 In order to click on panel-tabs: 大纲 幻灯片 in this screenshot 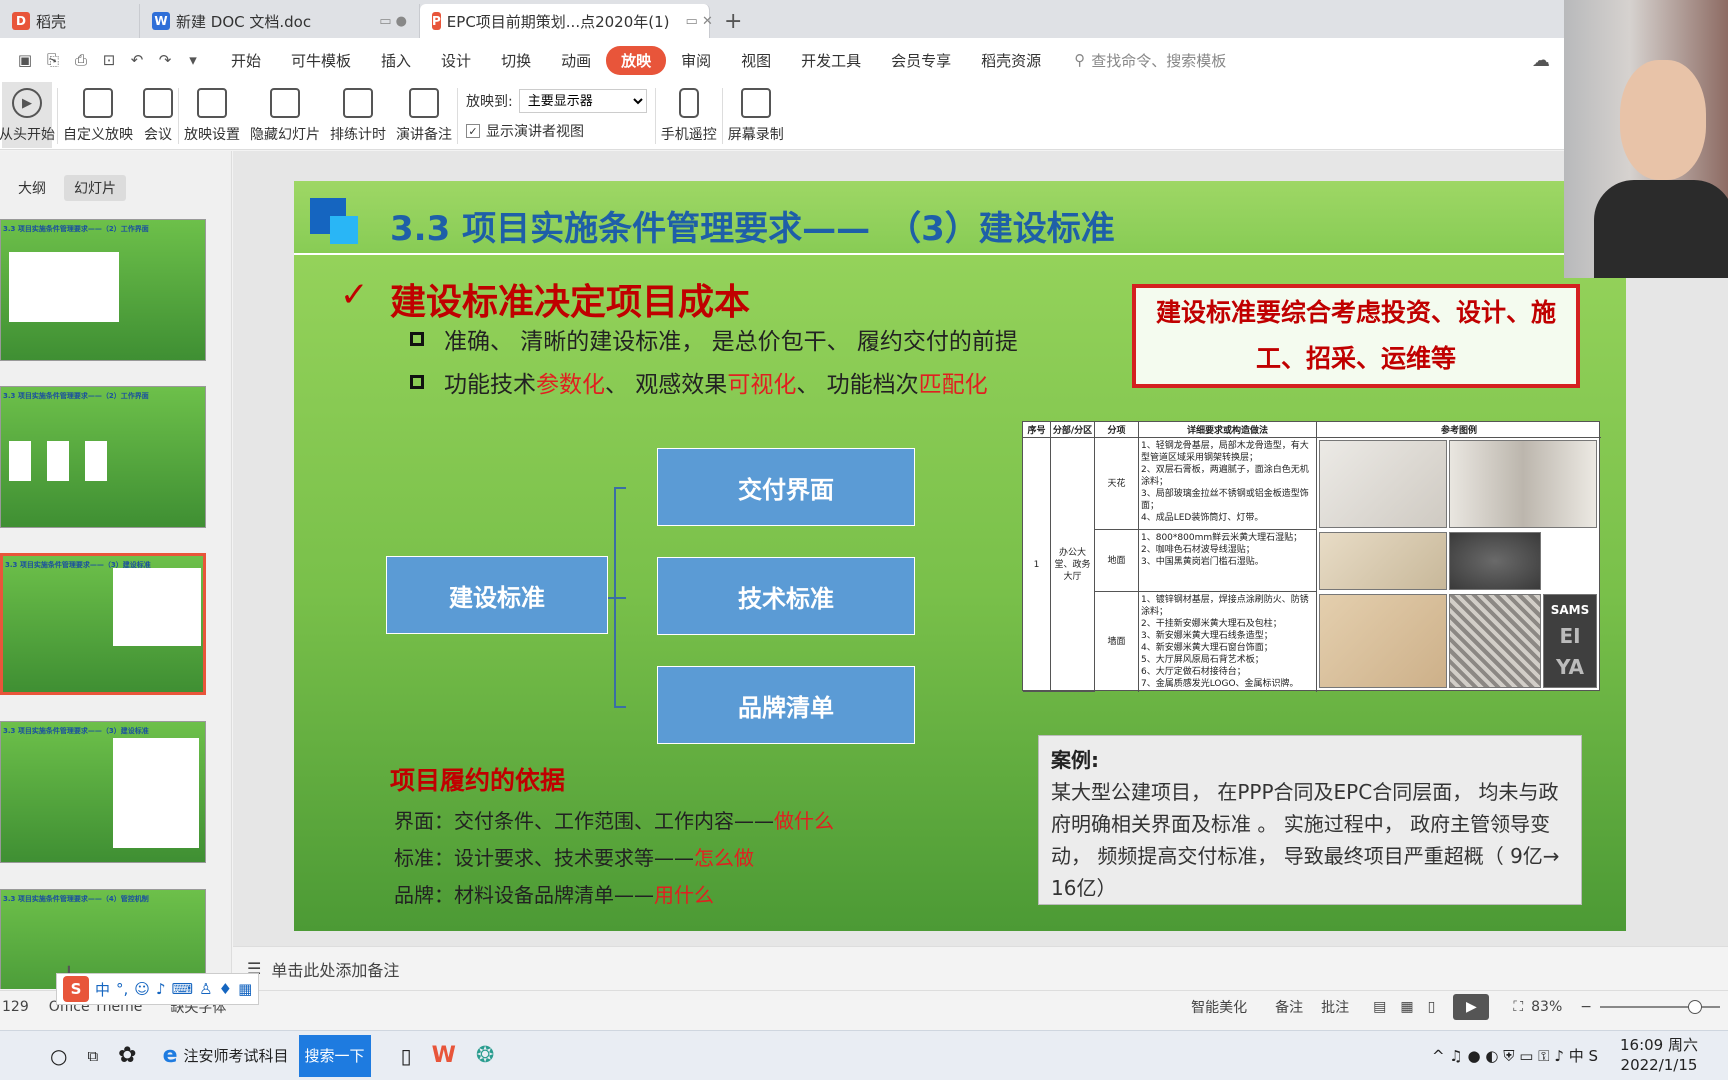, I will do `click(115, 176)`.